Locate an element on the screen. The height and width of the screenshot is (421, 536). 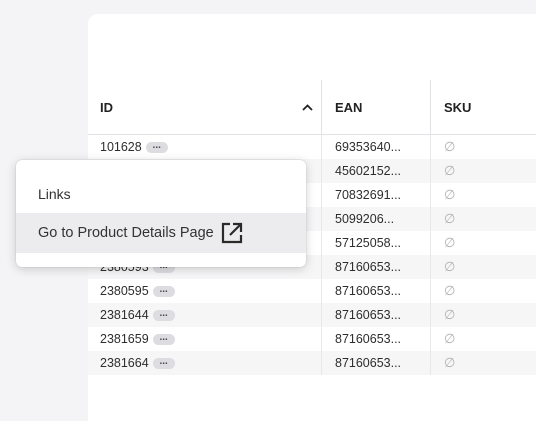
popup-title: Links is located at coordinates (54, 194).